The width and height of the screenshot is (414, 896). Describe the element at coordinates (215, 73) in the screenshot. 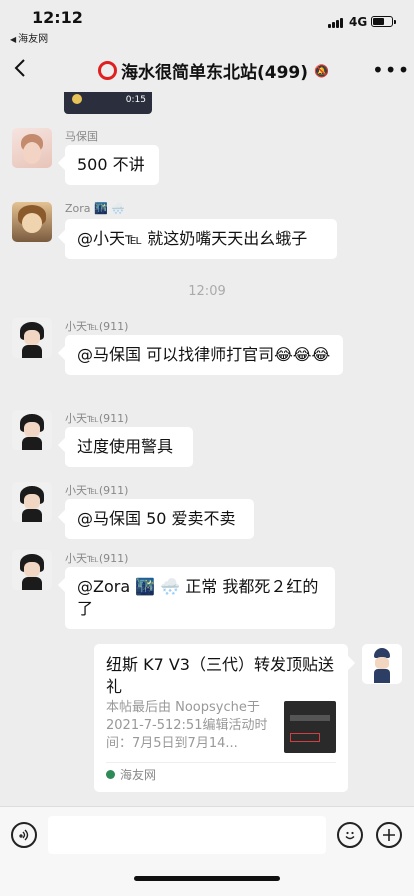

I see `group-title-text: 海水很简单东北站(499)` at that location.